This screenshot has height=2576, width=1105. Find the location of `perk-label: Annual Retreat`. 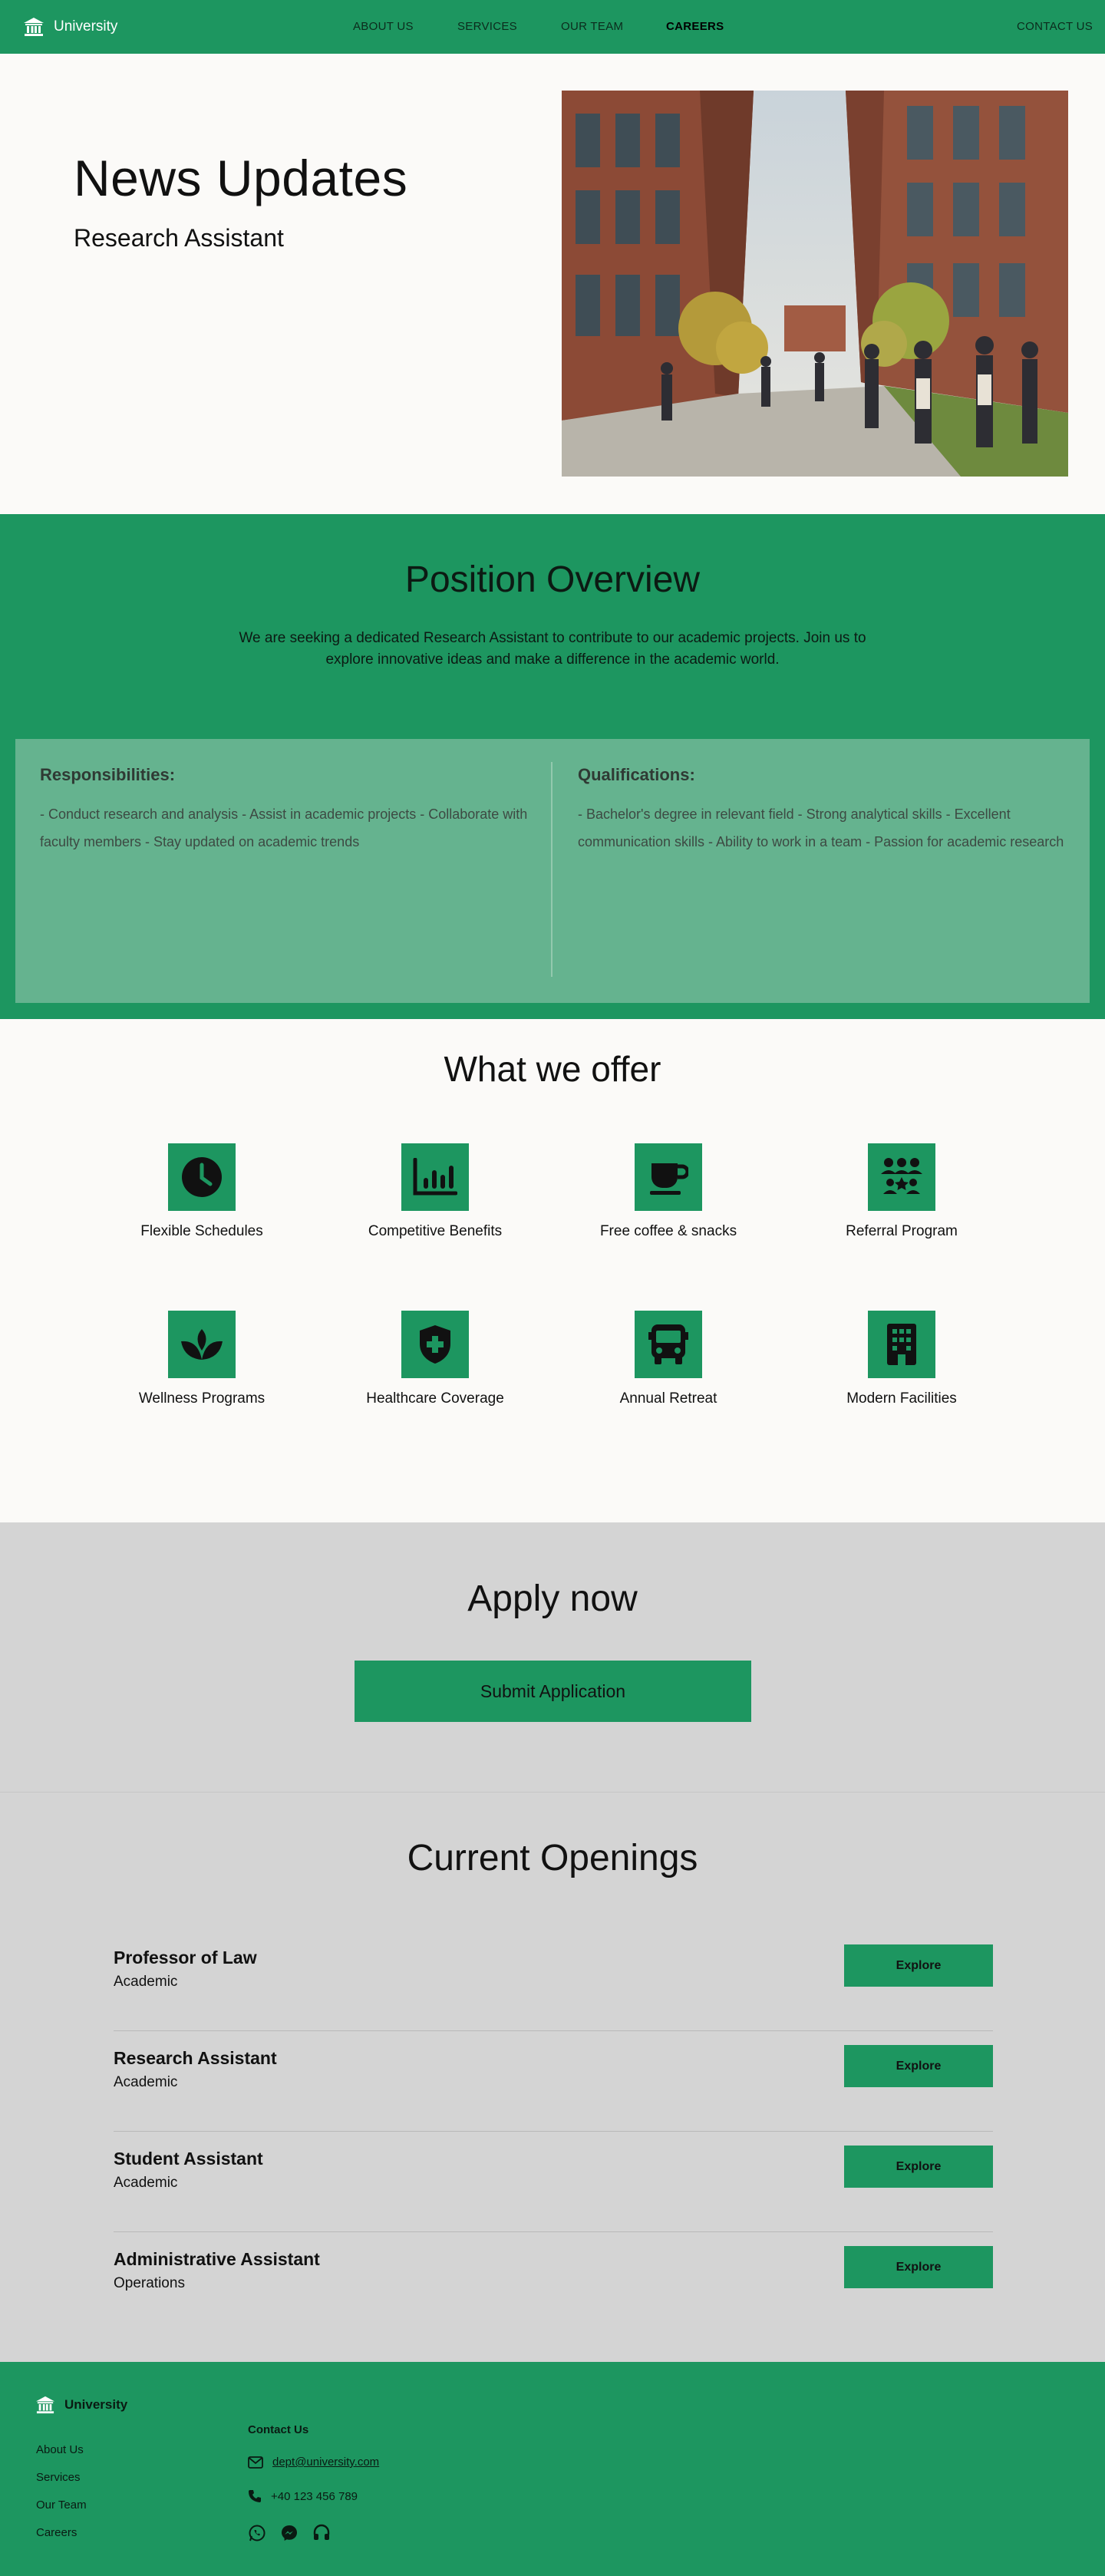

perk-label: Annual Retreat is located at coordinates (668, 1398).